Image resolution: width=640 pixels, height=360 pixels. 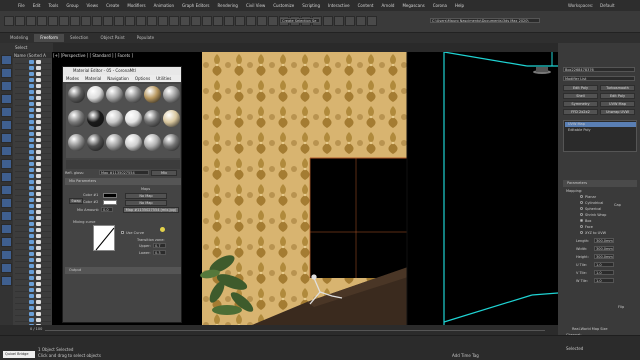 I want to click on modifier-stack: UVW Map Editable Poly, so click(x=600, y=136).